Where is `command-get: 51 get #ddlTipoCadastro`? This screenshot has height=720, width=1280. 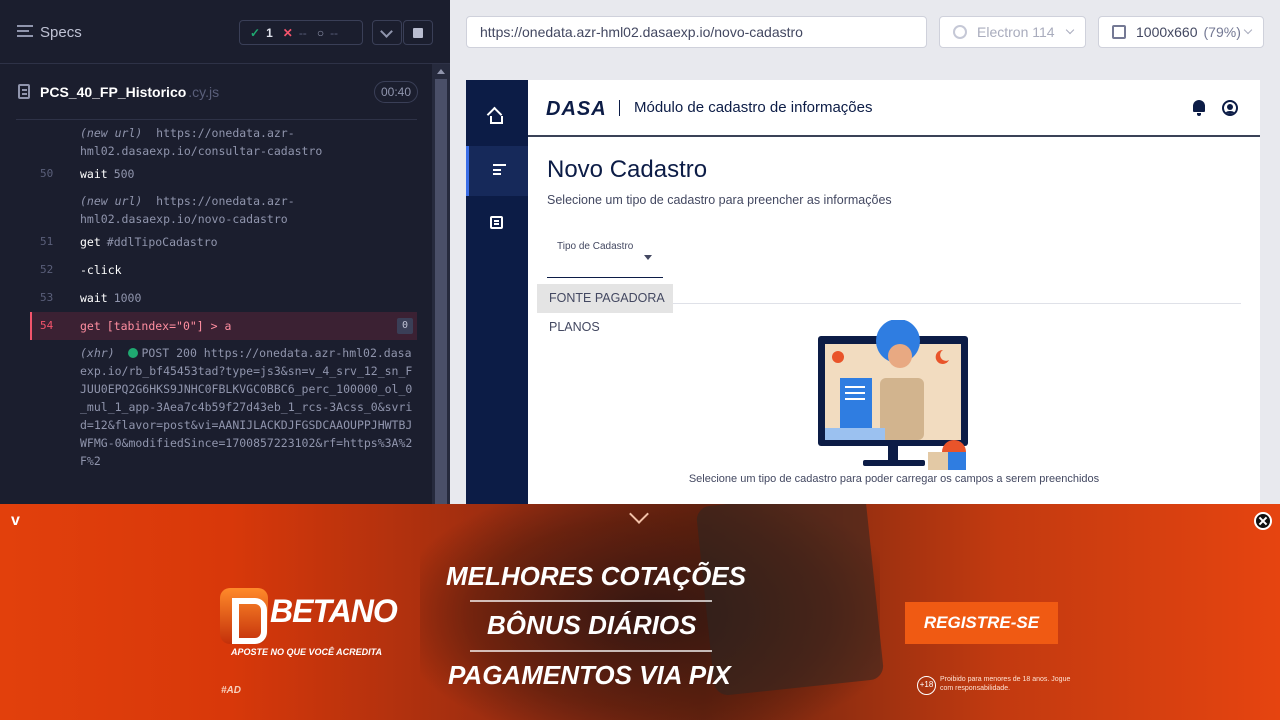
command-get: 51 get #ddlTipoCadastro is located at coordinates (223, 242).